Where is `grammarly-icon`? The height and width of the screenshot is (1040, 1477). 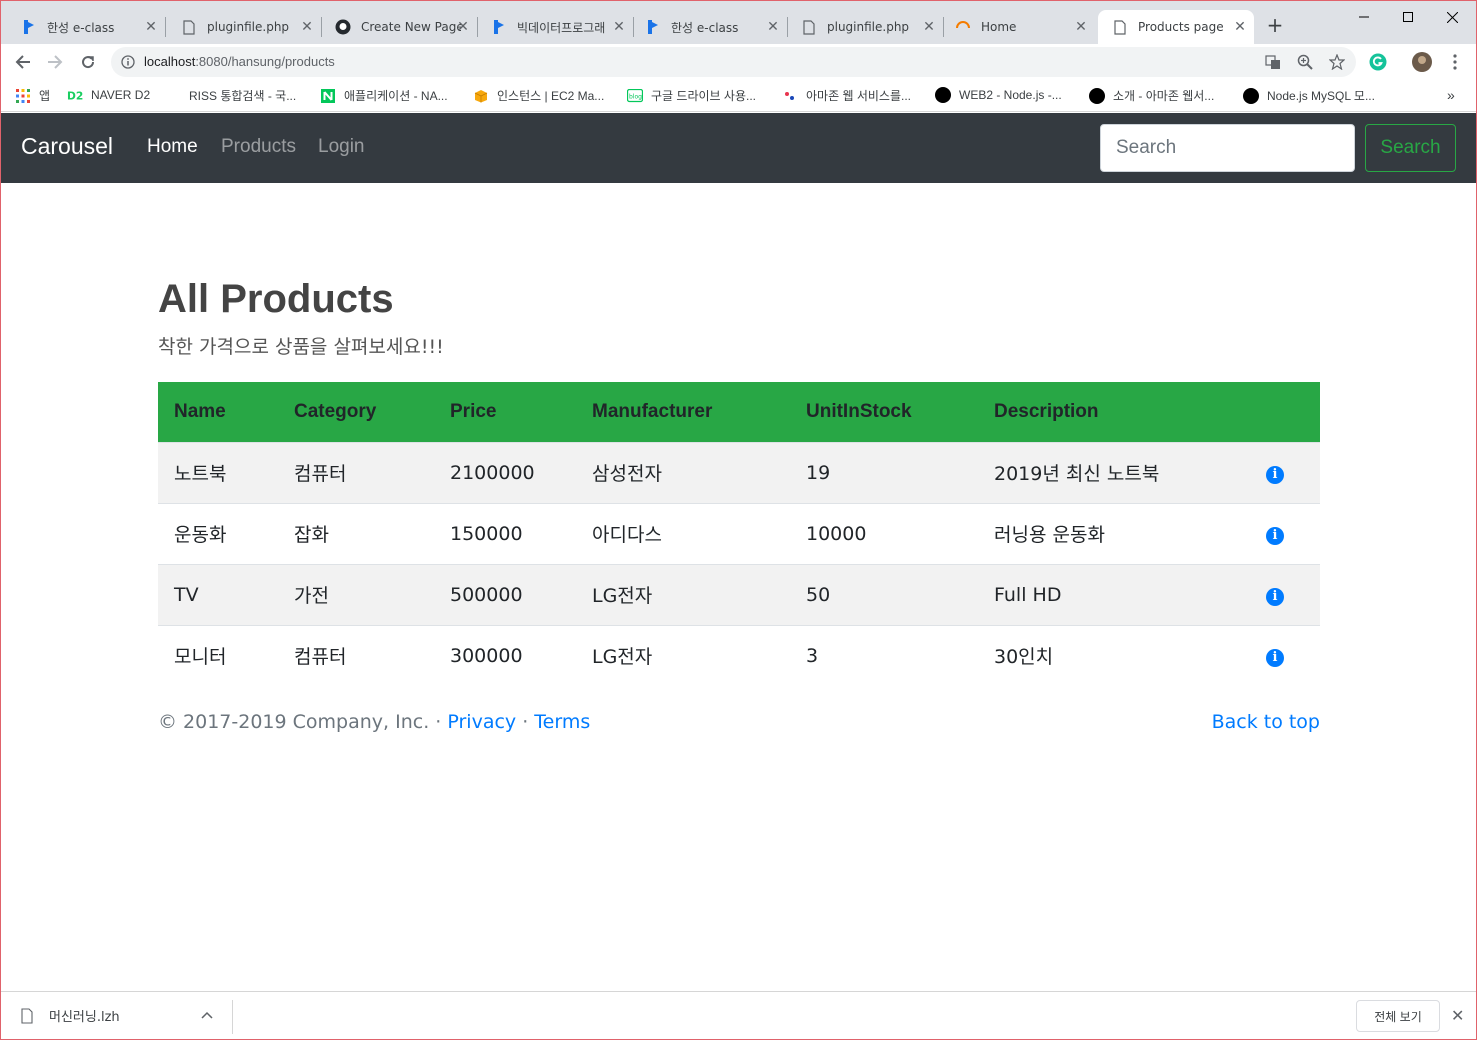
grammarly-icon is located at coordinates (1378, 62).